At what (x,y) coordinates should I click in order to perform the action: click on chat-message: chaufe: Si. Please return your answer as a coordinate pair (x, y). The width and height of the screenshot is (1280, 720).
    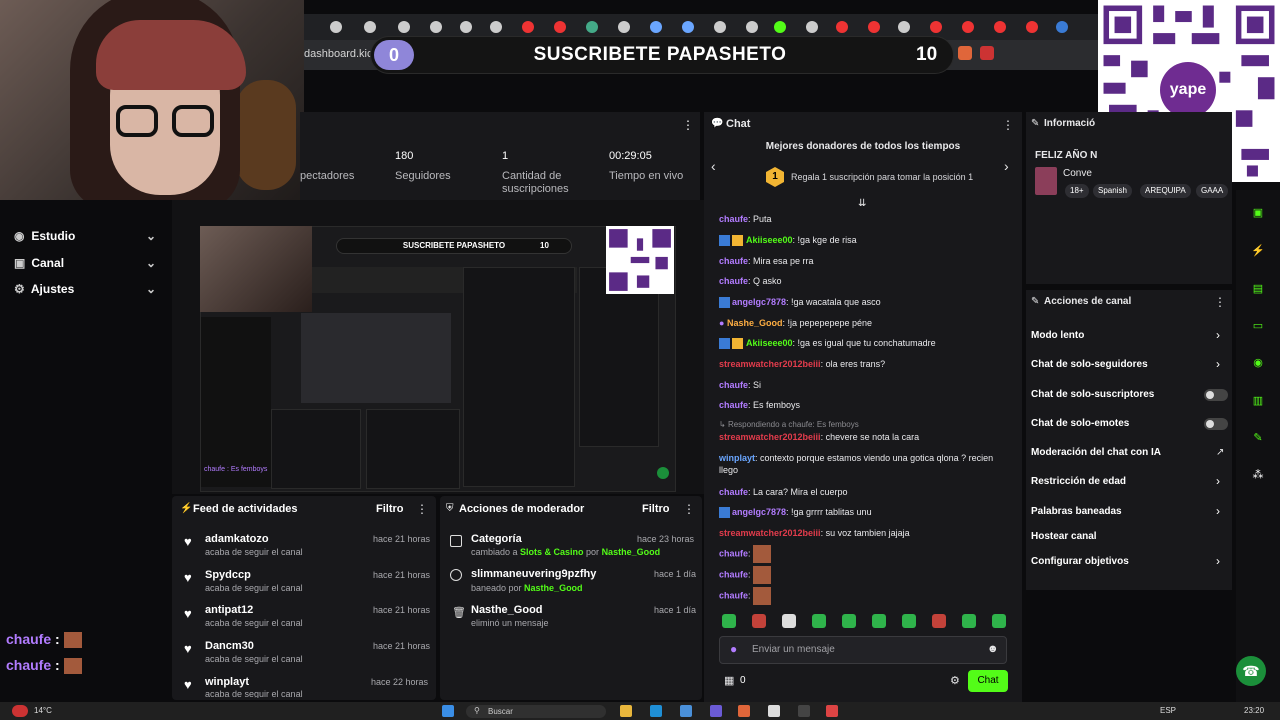
    Looking at the image, I should click on (740, 385).